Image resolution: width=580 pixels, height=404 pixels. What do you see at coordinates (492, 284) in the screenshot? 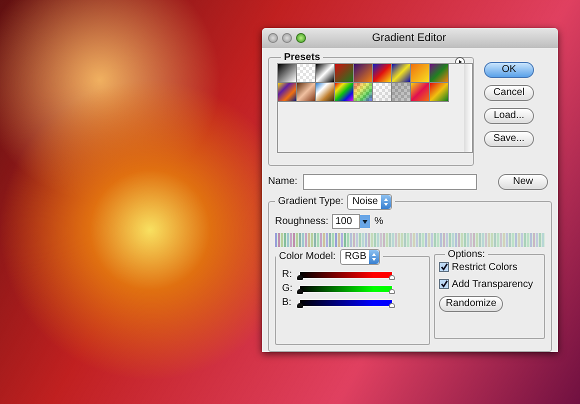
I see `checkbox-label: Add Transparency` at bounding box center [492, 284].